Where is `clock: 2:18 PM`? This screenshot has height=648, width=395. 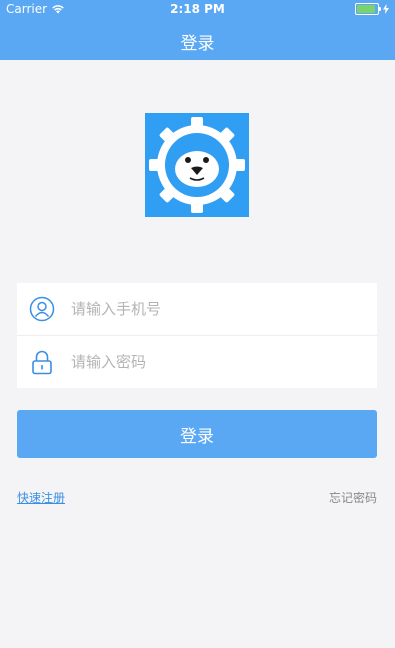
clock: 2:18 PM is located at coordinates (197, 9).